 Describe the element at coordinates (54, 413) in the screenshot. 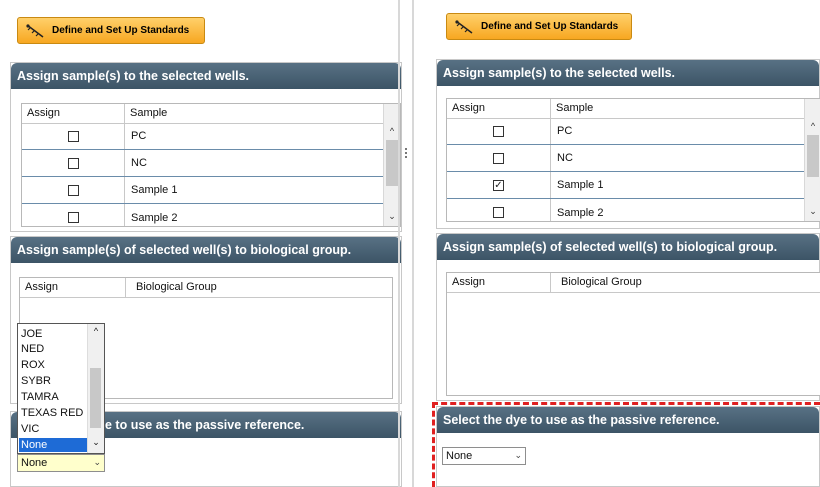

I see `dropdown-option: TEXAS RED` at that location.